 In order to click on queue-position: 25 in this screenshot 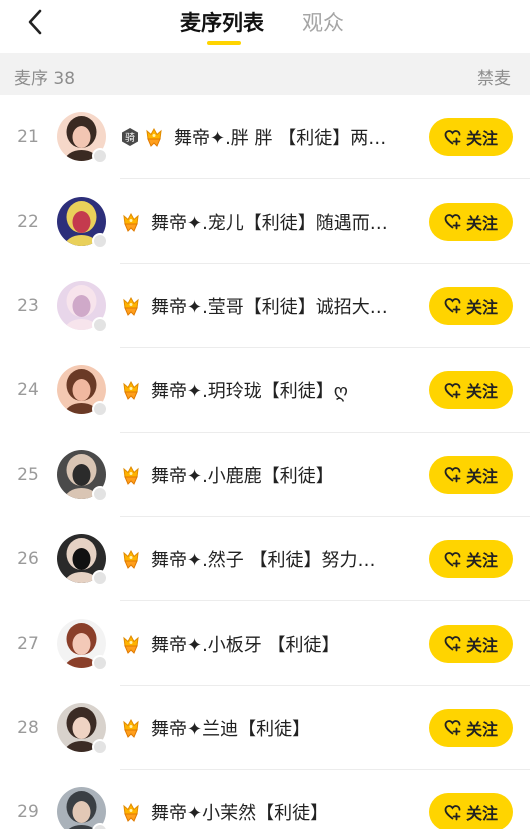, I will do `click(28, 474)`.